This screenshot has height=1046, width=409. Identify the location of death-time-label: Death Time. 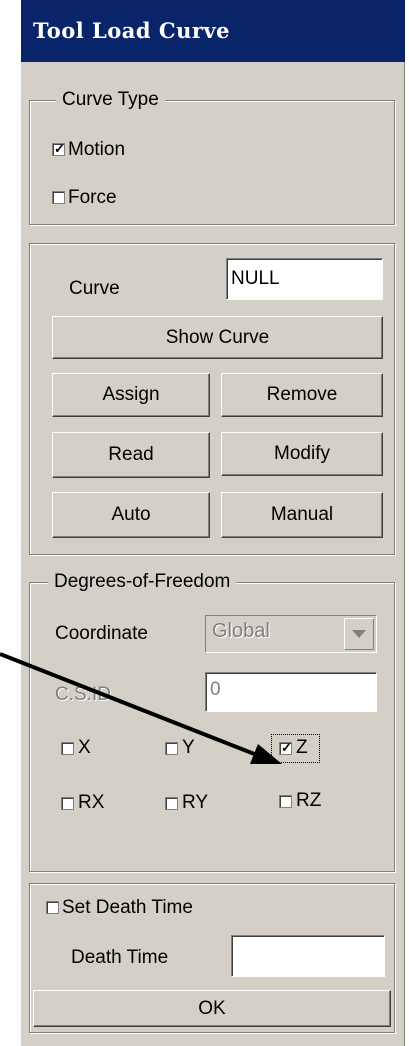
(120, 957).